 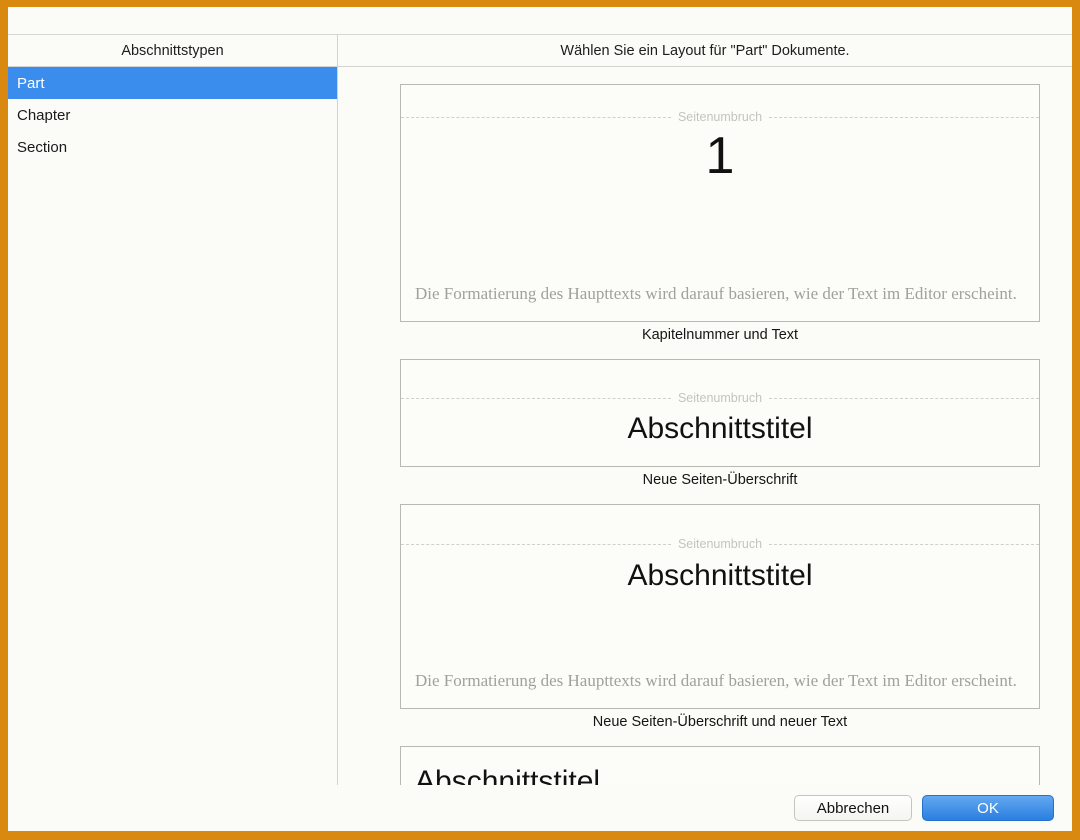 I want to click on ok-button: OK, so click(x=988, y=808).